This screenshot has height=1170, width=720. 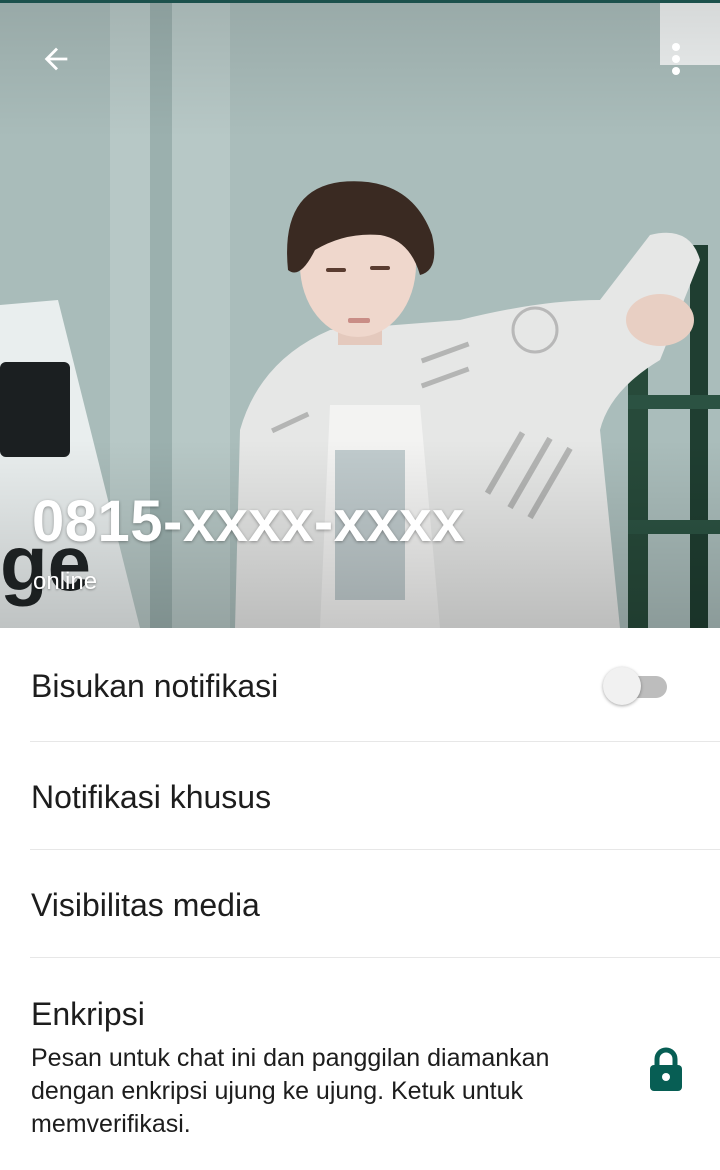 I want to click on custom-notifications-label: Notifikasi khusus, so click(x=151, y=797).